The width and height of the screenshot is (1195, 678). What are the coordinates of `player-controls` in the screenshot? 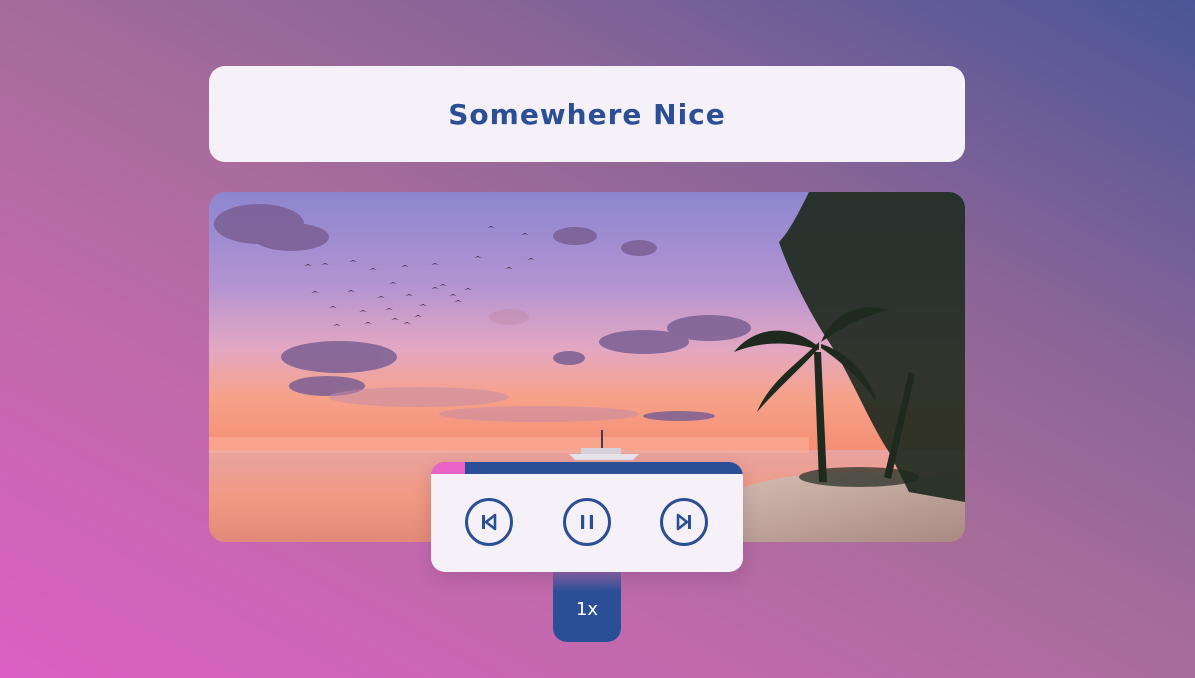 It's located at (587, 517).